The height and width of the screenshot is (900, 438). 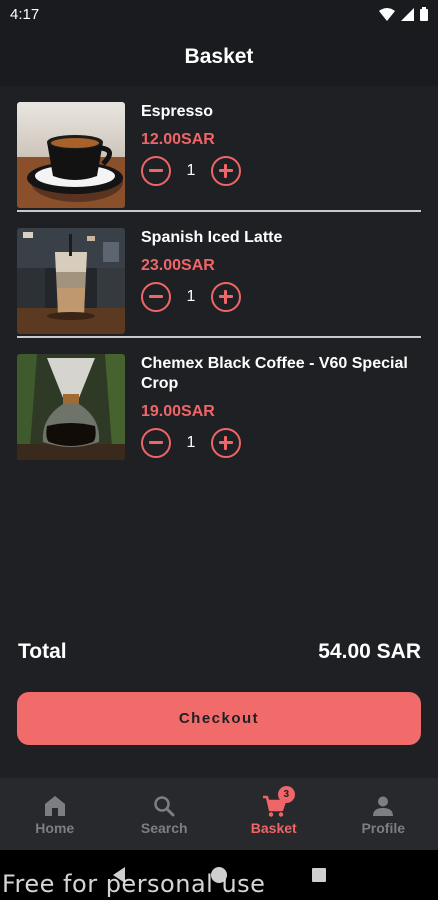 I want to click on basket-item-spanish-iced-latte: Spanish Iced Latte 23.00SAR 1, so click(x=219, y=275).